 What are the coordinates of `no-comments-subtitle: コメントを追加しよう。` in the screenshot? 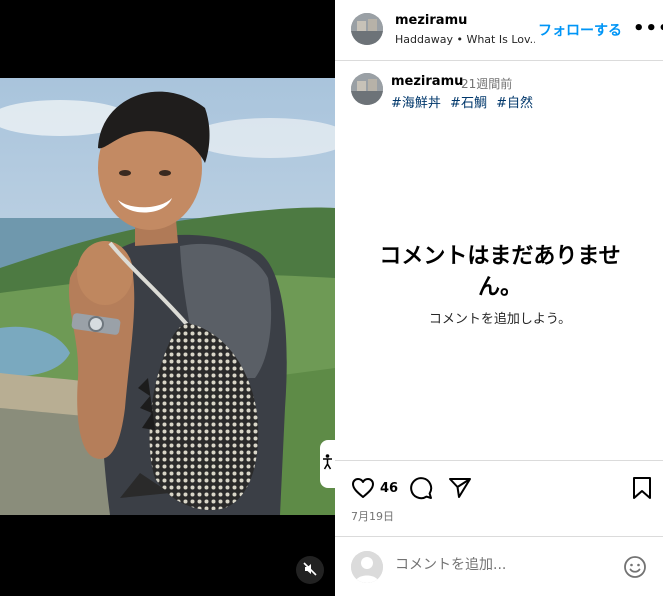 It's located at (500, 319).